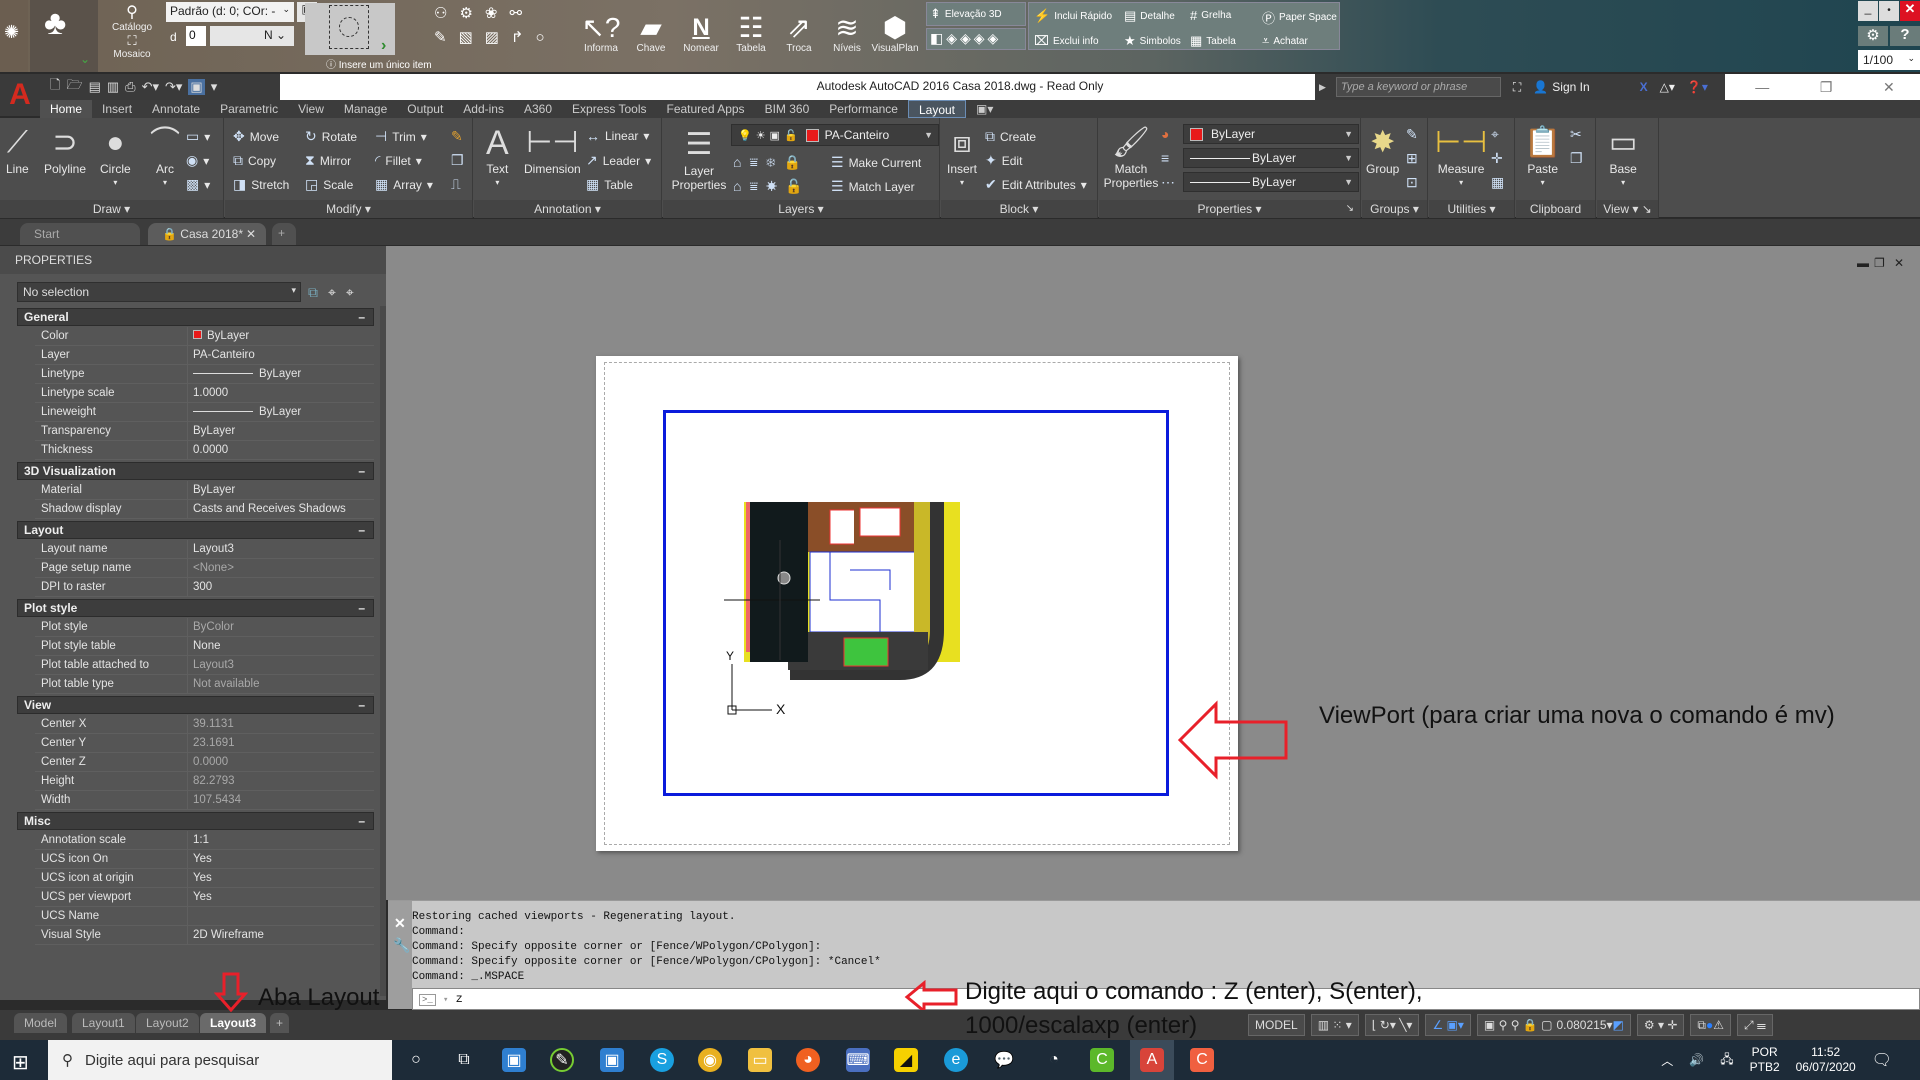 The image size is (1920, 1080). I want to click on tab-performance: Performance, so click(863, 109).